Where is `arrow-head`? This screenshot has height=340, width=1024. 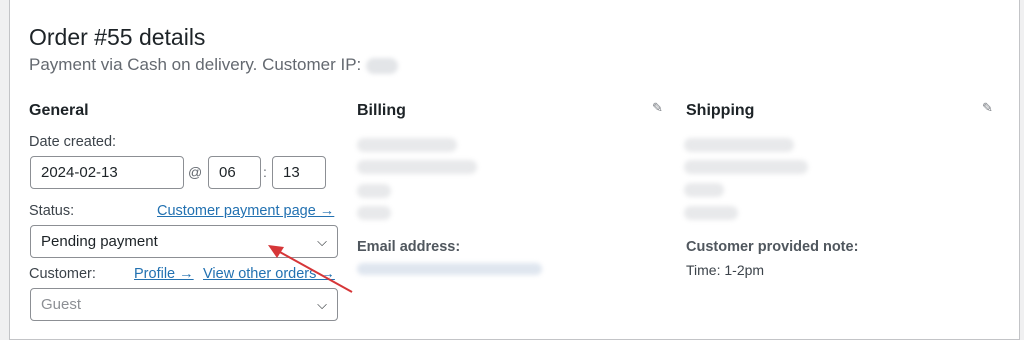 arrow-head is located at coordinates (276, 251).